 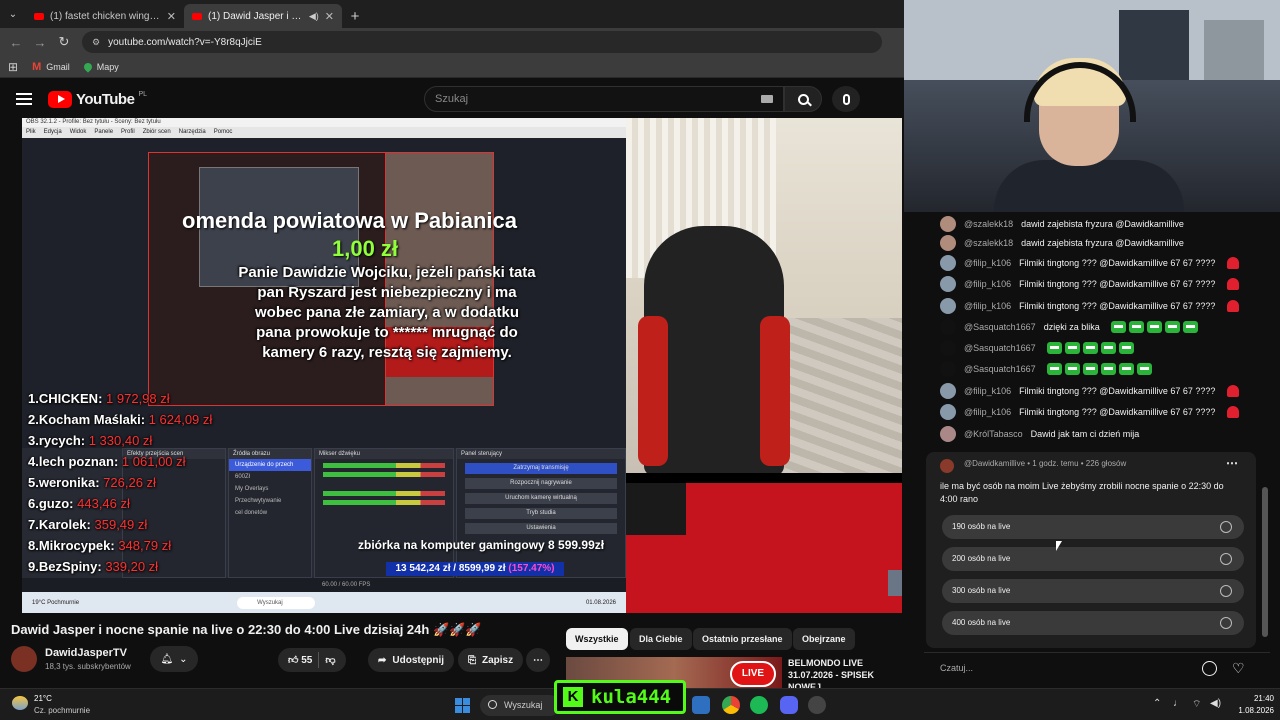 What do you see at coordinates (142, 94) in the screenshot?
I see `region-code: PL` at bounding box center [142, 94].